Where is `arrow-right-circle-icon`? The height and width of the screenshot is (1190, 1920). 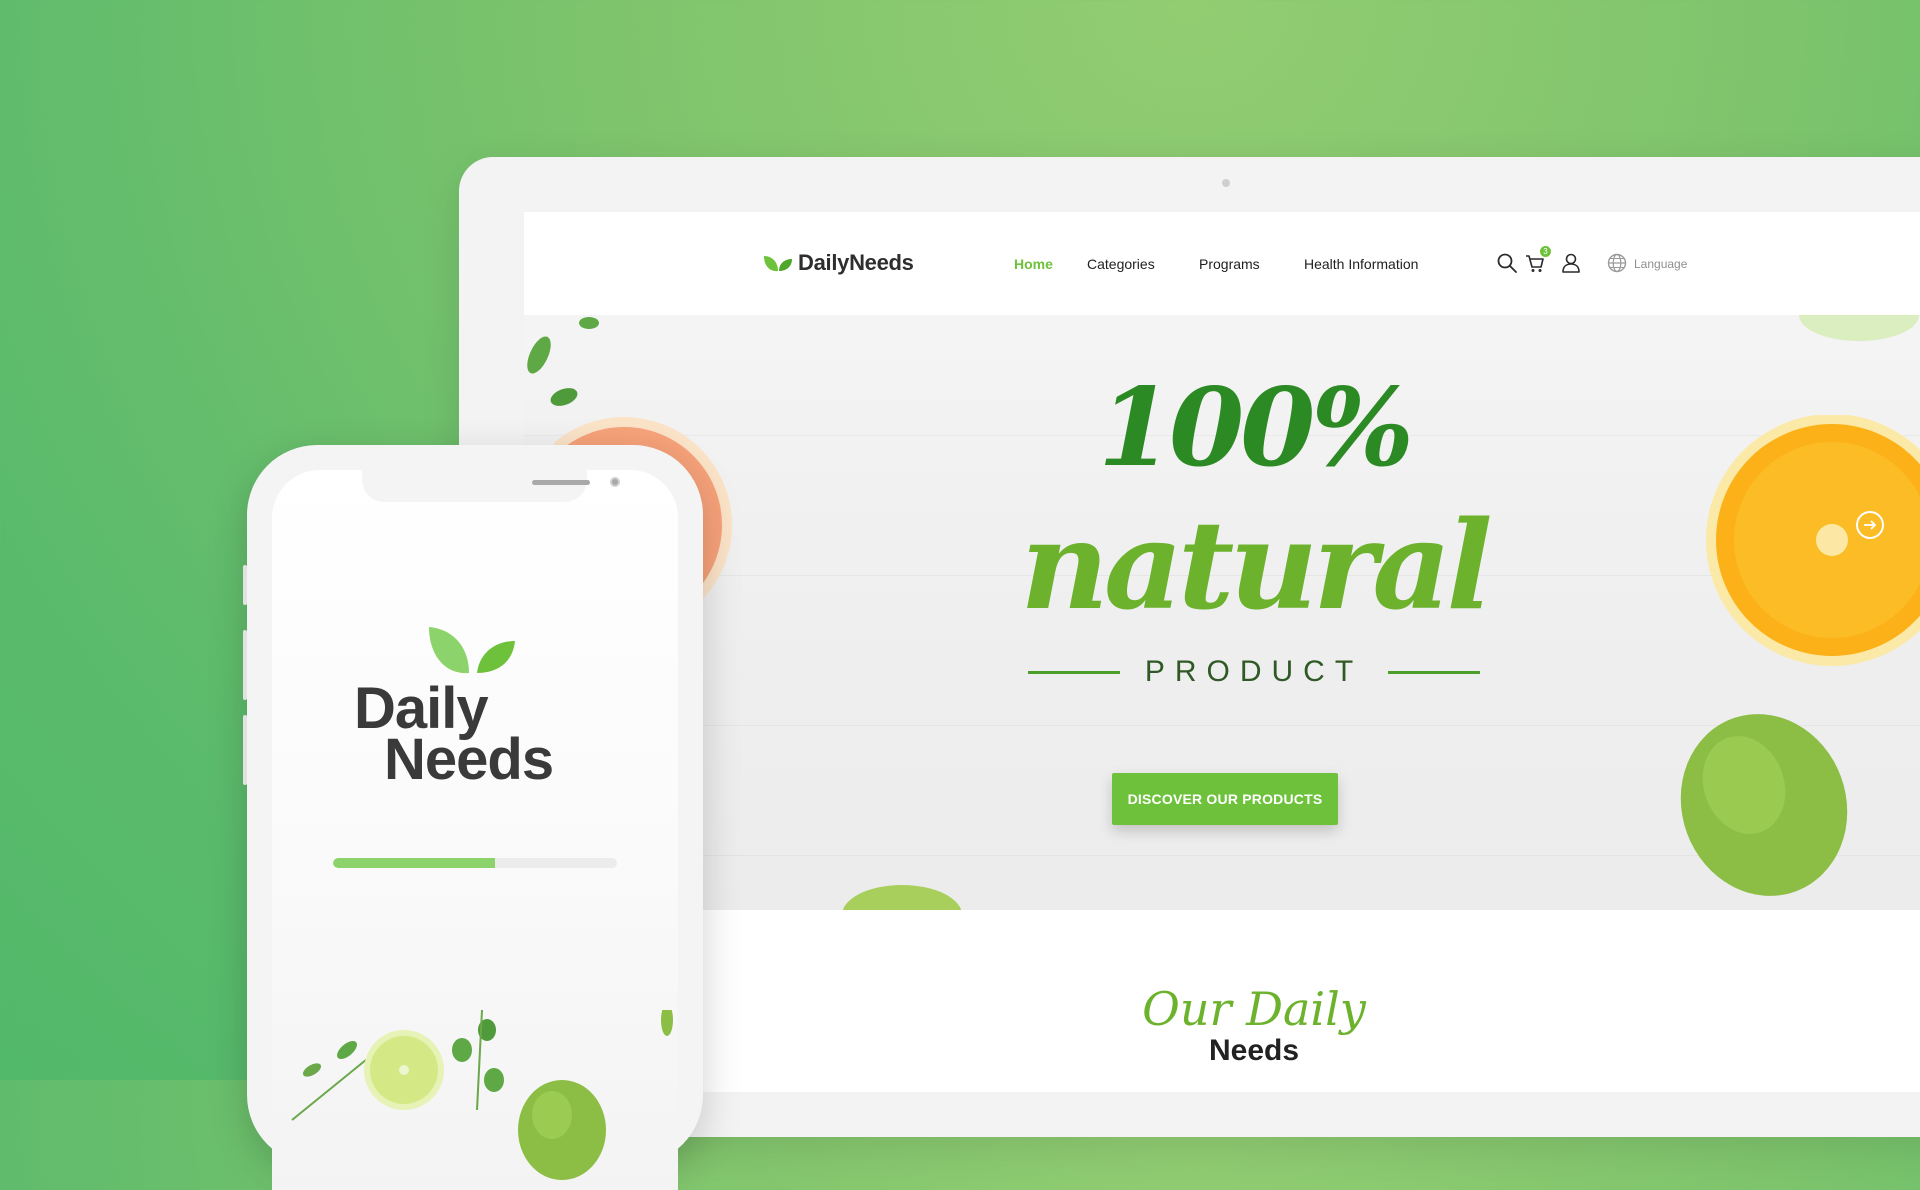
arrow-right-circle-icon is located at coordinates (1870, 525).